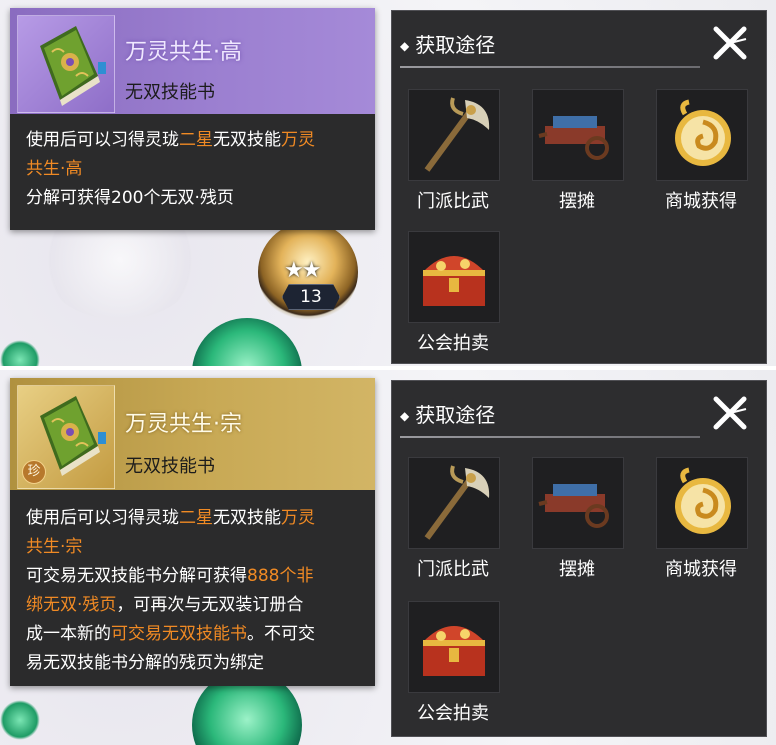  I want to click on item-name: 万灵共生·高, so click(183, 50).